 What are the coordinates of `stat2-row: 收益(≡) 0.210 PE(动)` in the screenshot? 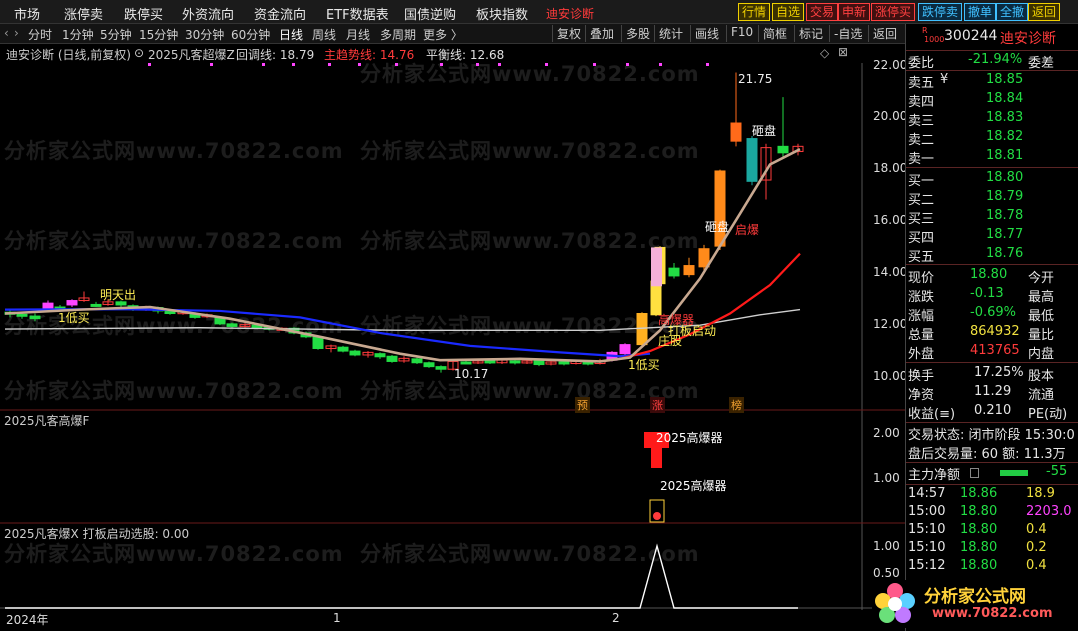 It's located at (992, 412).